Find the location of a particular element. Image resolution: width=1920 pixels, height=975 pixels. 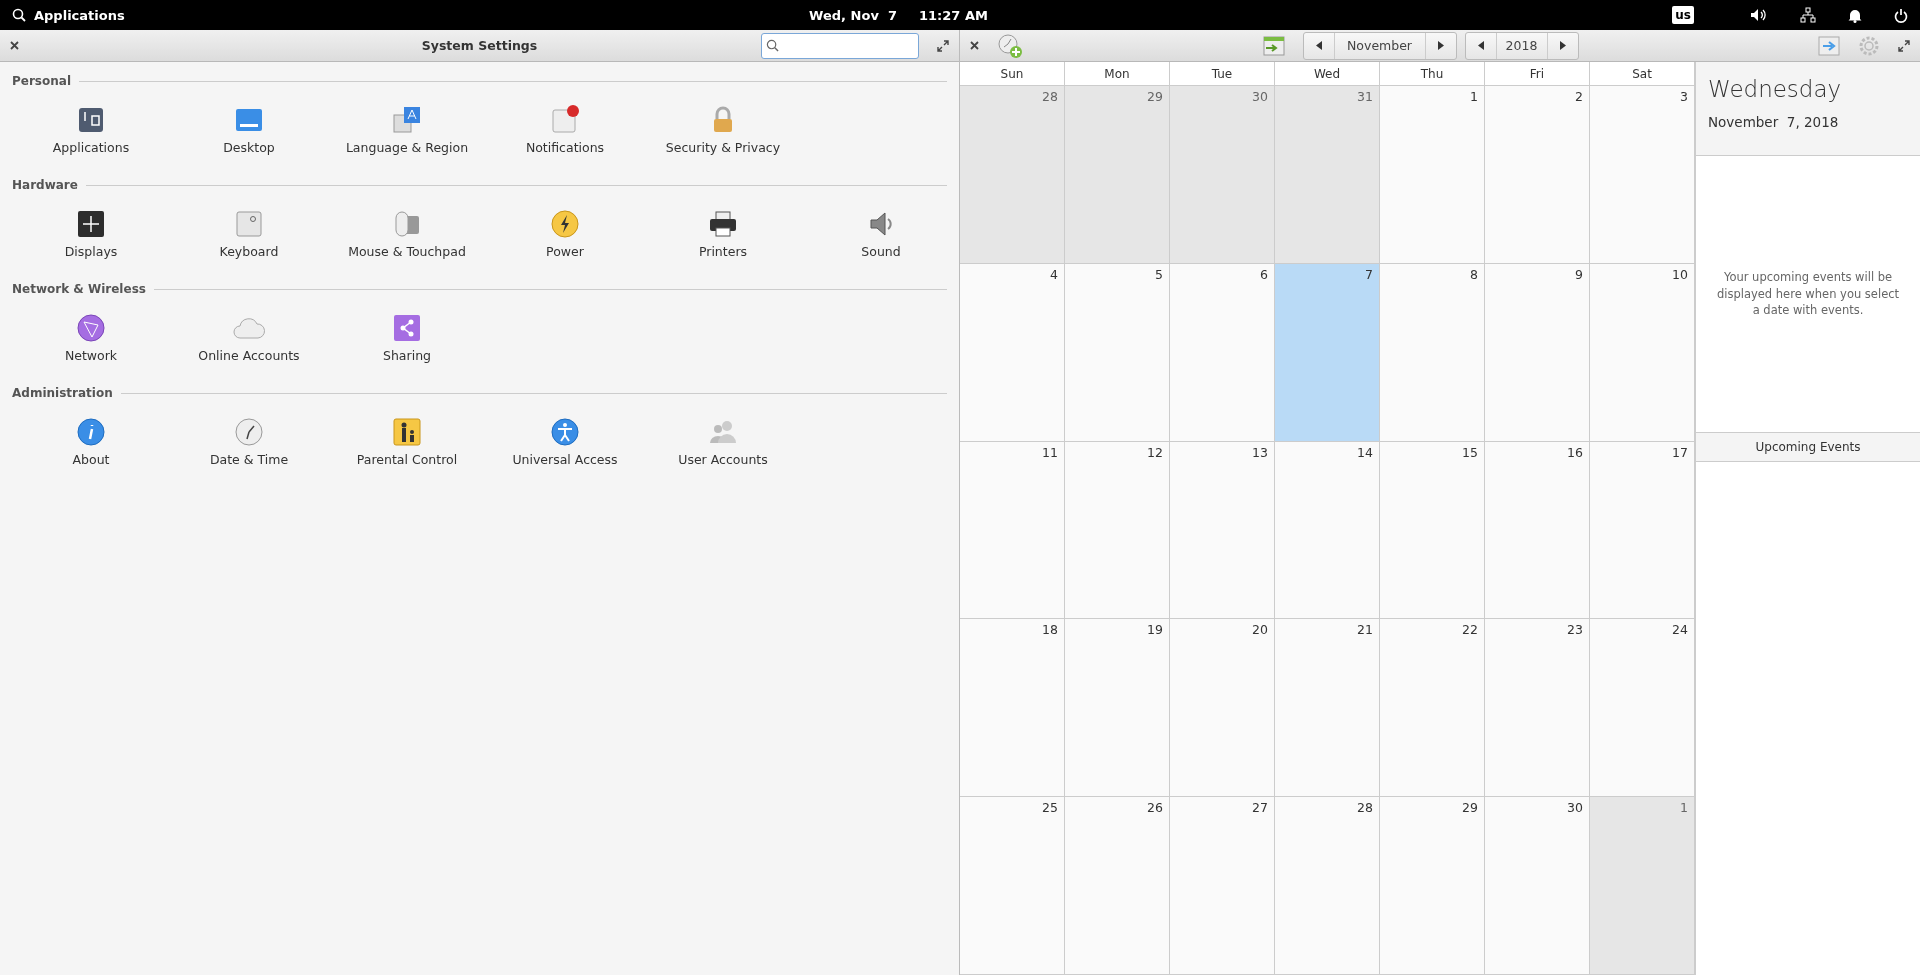

day-cell: 14 is located at coordinates (1327, 530).